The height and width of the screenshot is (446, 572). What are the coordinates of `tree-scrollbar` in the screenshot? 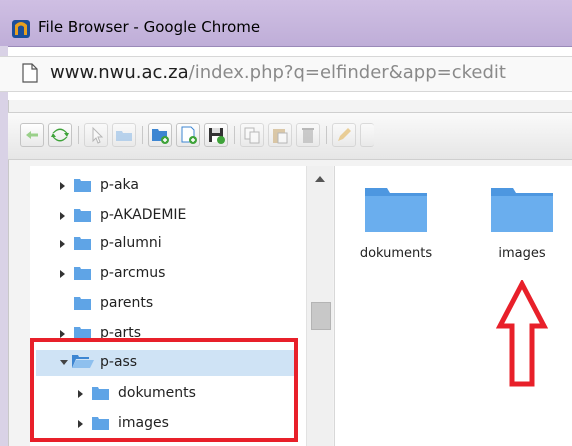 It's located at (319, 306).